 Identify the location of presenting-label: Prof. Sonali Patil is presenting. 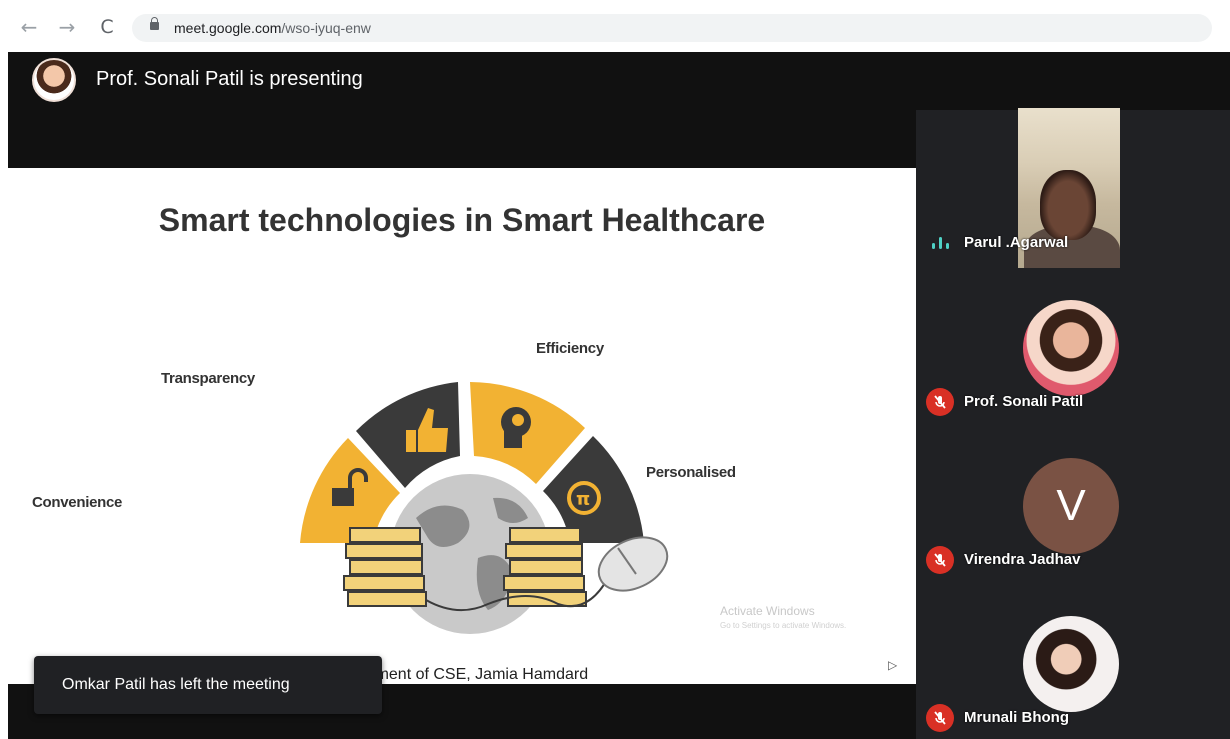
(229, 79).